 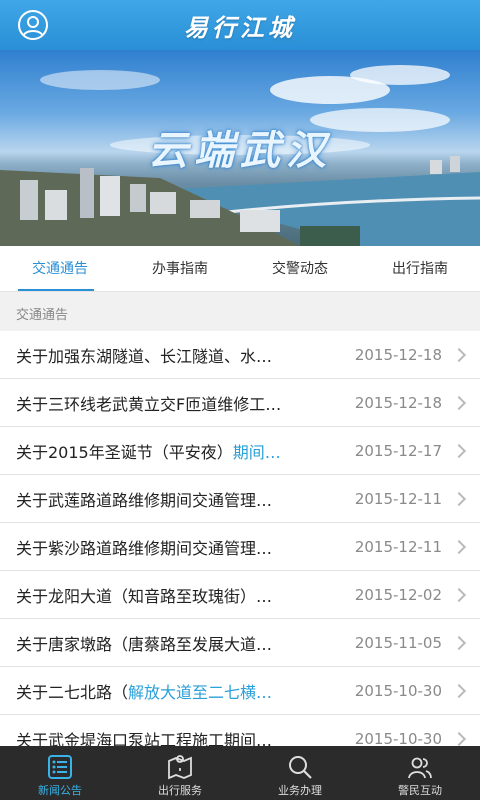 What do you see at coordinates (300, 790) in the screenshot?
I see `nav-business-label: 业务办理` at bounding box center [300, 790].